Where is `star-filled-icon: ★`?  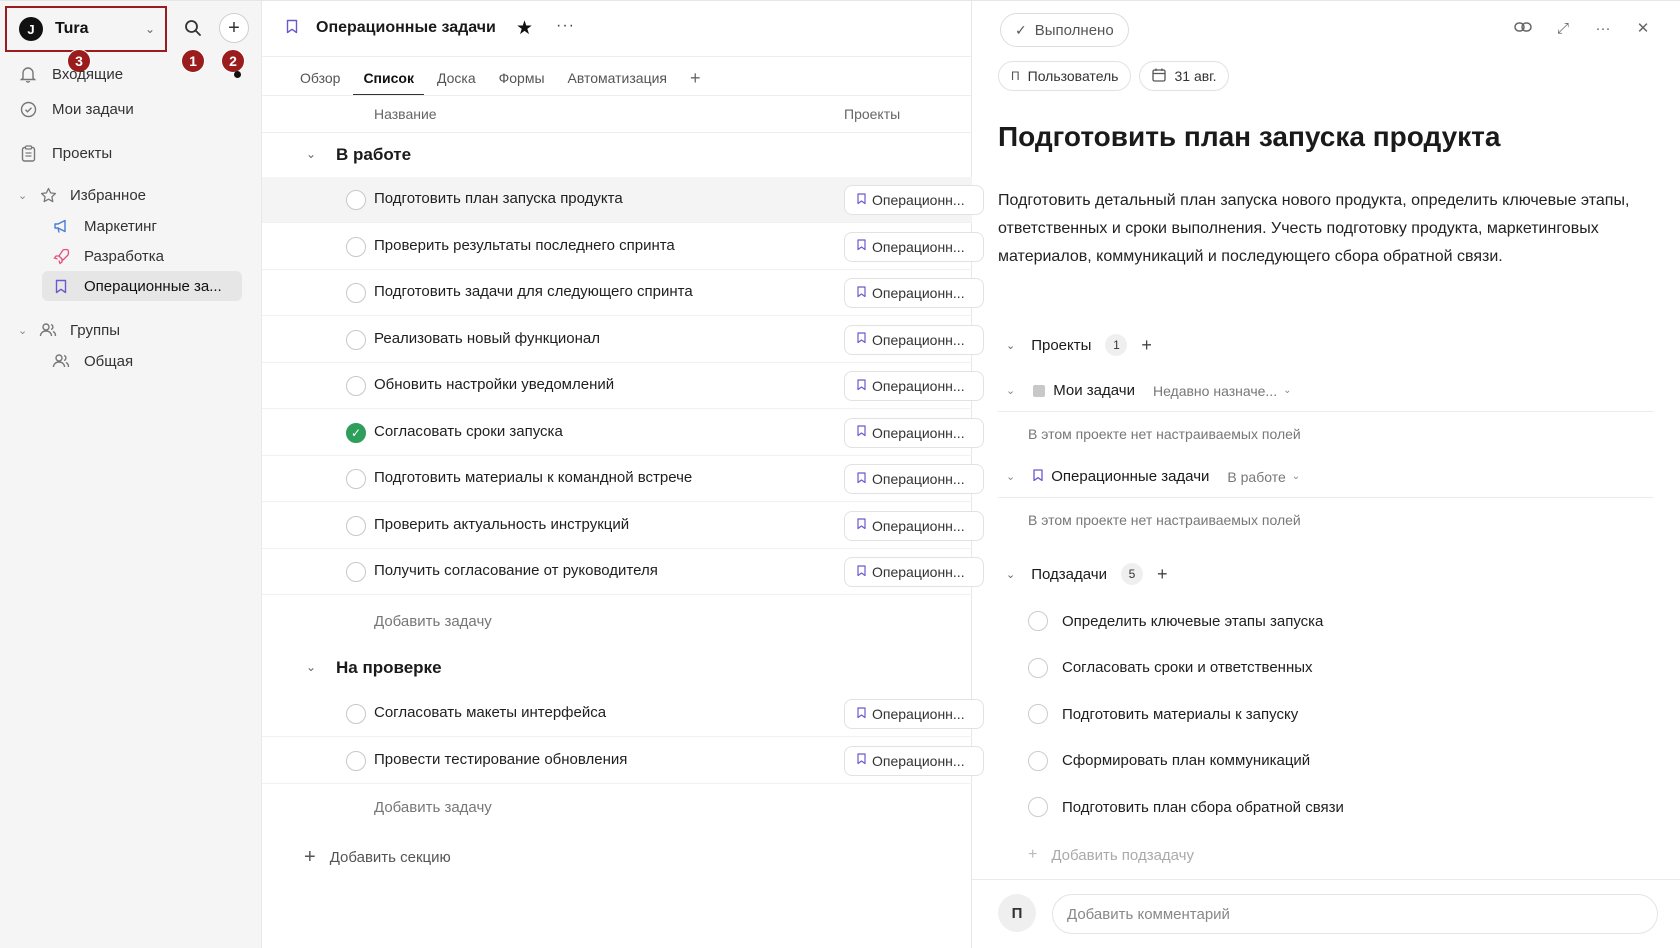 star-filled-icon: ★ is located at coordinates (524, 28).